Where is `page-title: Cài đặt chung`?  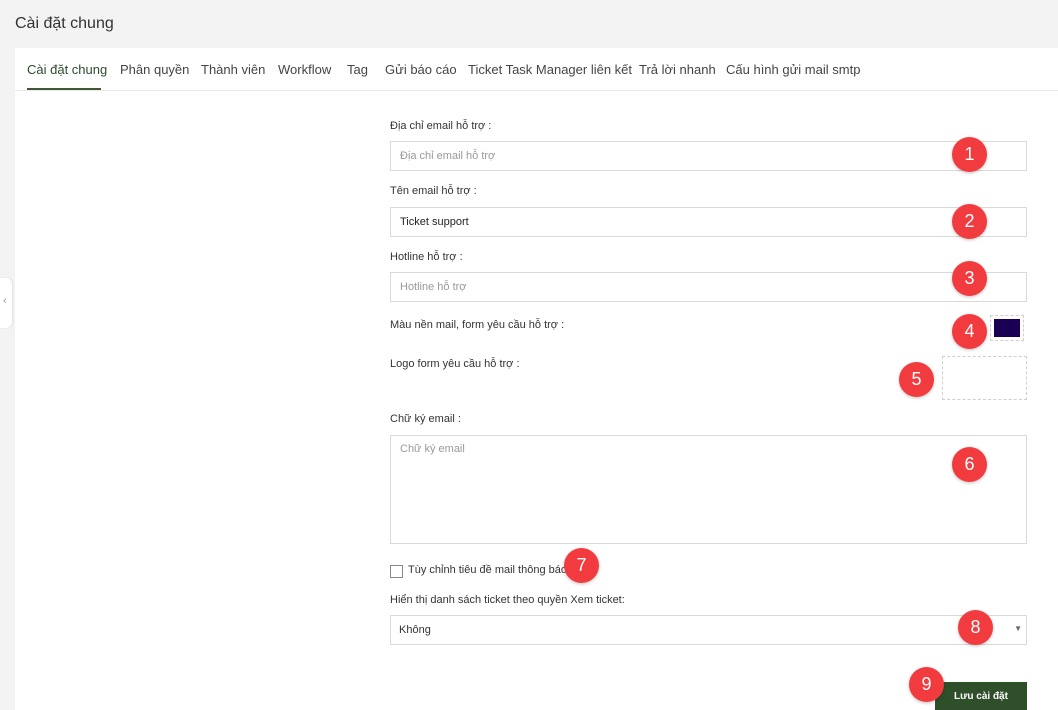
page-title: Cài đặt chung is located at coordinates (64, 23).